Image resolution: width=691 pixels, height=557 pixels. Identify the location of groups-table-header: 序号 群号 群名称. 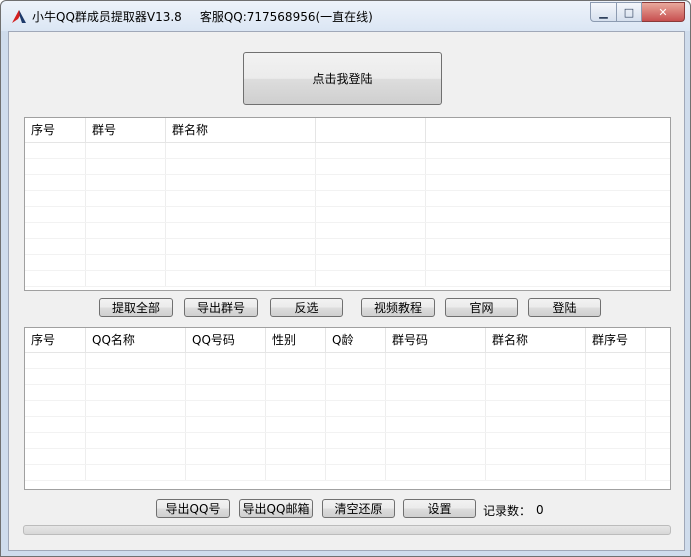
(347, 130).